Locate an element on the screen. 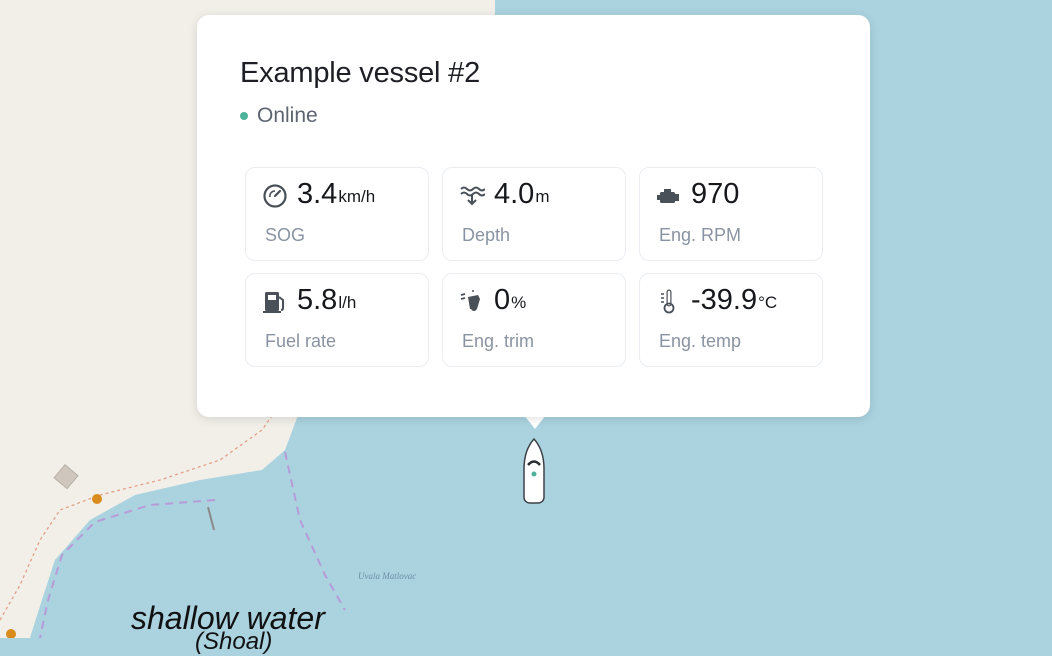 The image size is (1052, 656). status-dot-icon is located at coordinates (244, 116).